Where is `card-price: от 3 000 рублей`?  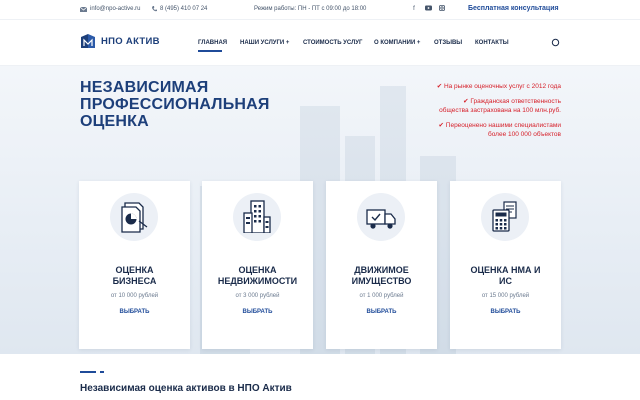 card-price: от 3 000 рублей is located at coordinates (257, 296).